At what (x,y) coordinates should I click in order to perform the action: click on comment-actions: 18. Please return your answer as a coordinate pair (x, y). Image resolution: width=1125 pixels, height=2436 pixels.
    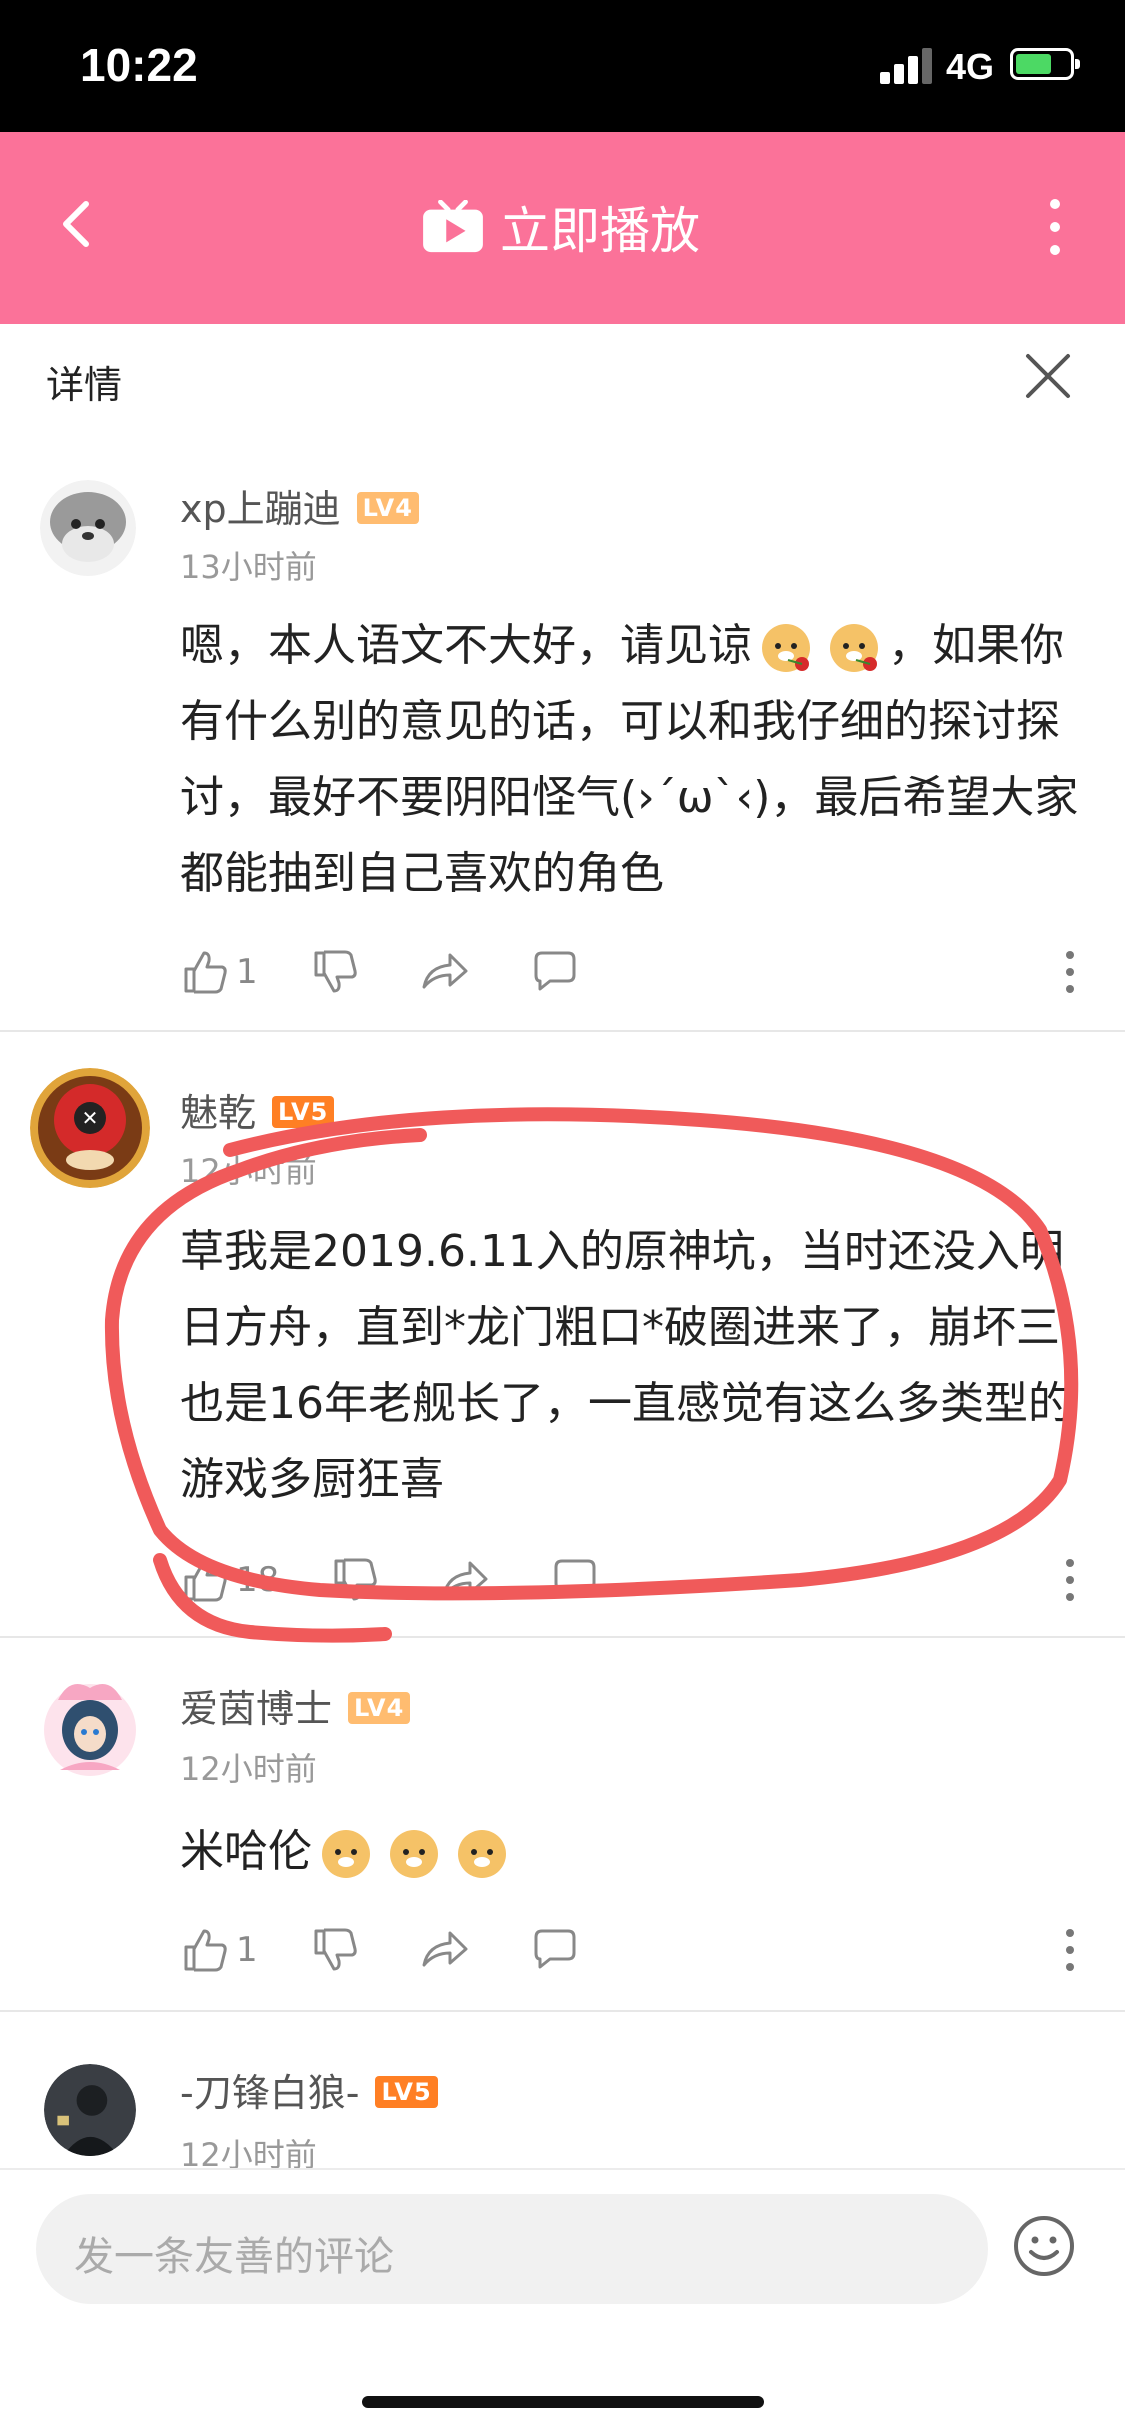
    Looking at the image, I should click on (630, 1580).